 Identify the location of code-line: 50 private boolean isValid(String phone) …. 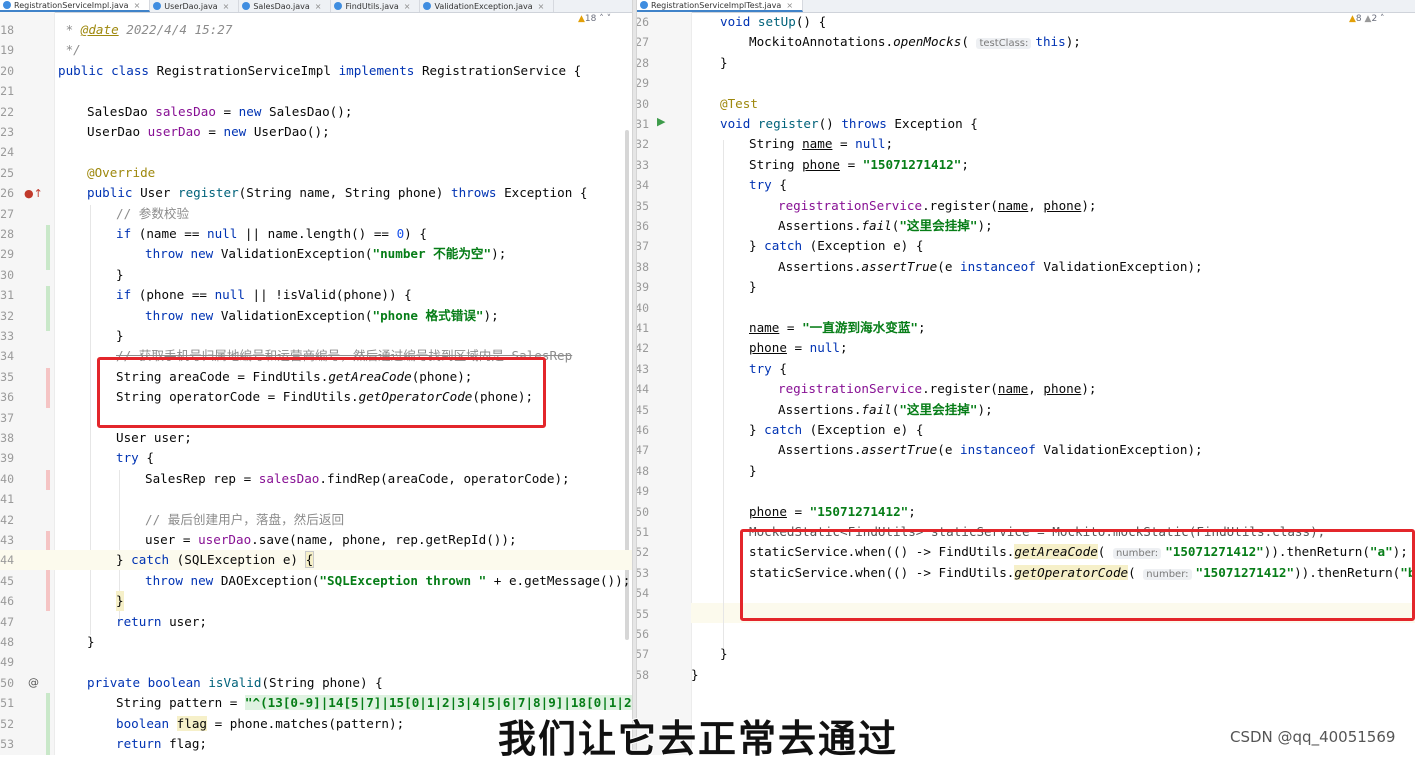
(191, 682).